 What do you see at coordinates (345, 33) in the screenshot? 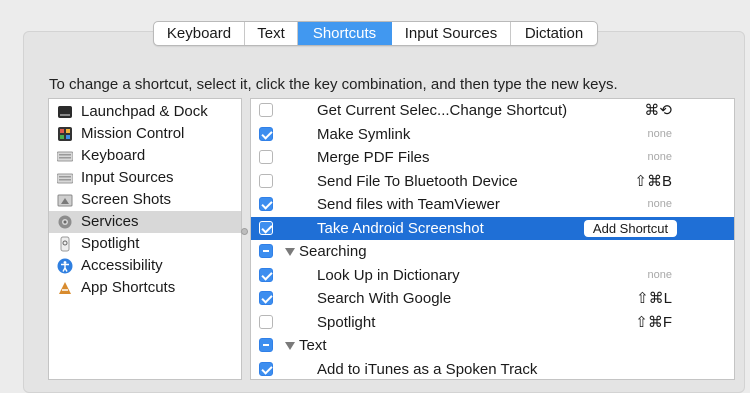
I see `tab-shortcuts: Shortcuts` at bounding box center [345, 33].